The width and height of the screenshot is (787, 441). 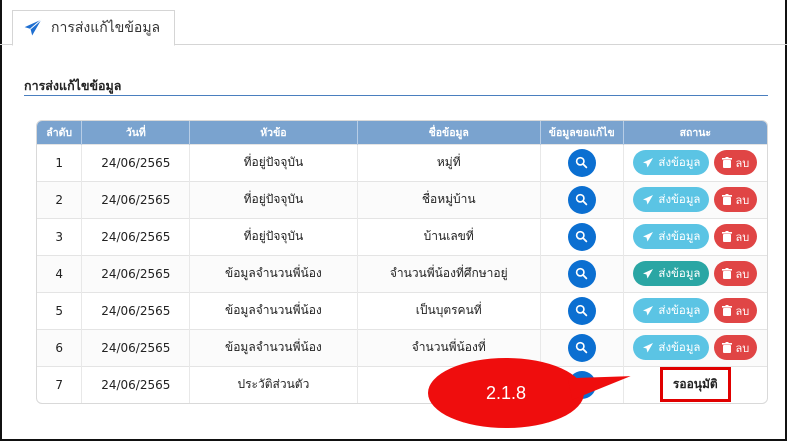 What do you see at coordinates (449, 132) in the screenshot?
I see `header-field: ชื่อข้อมูล` at bounding box center [449, 132].